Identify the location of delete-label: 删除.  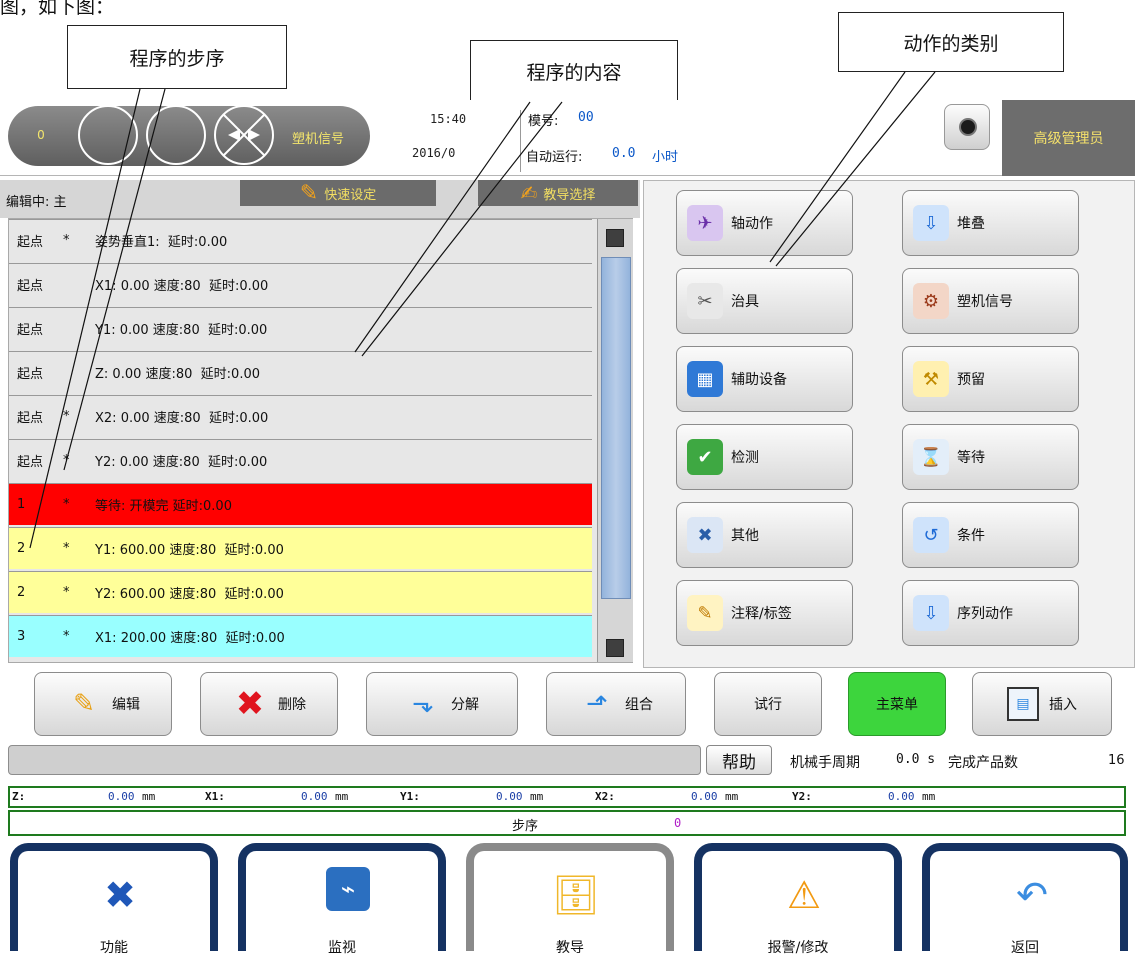
(292, 705).